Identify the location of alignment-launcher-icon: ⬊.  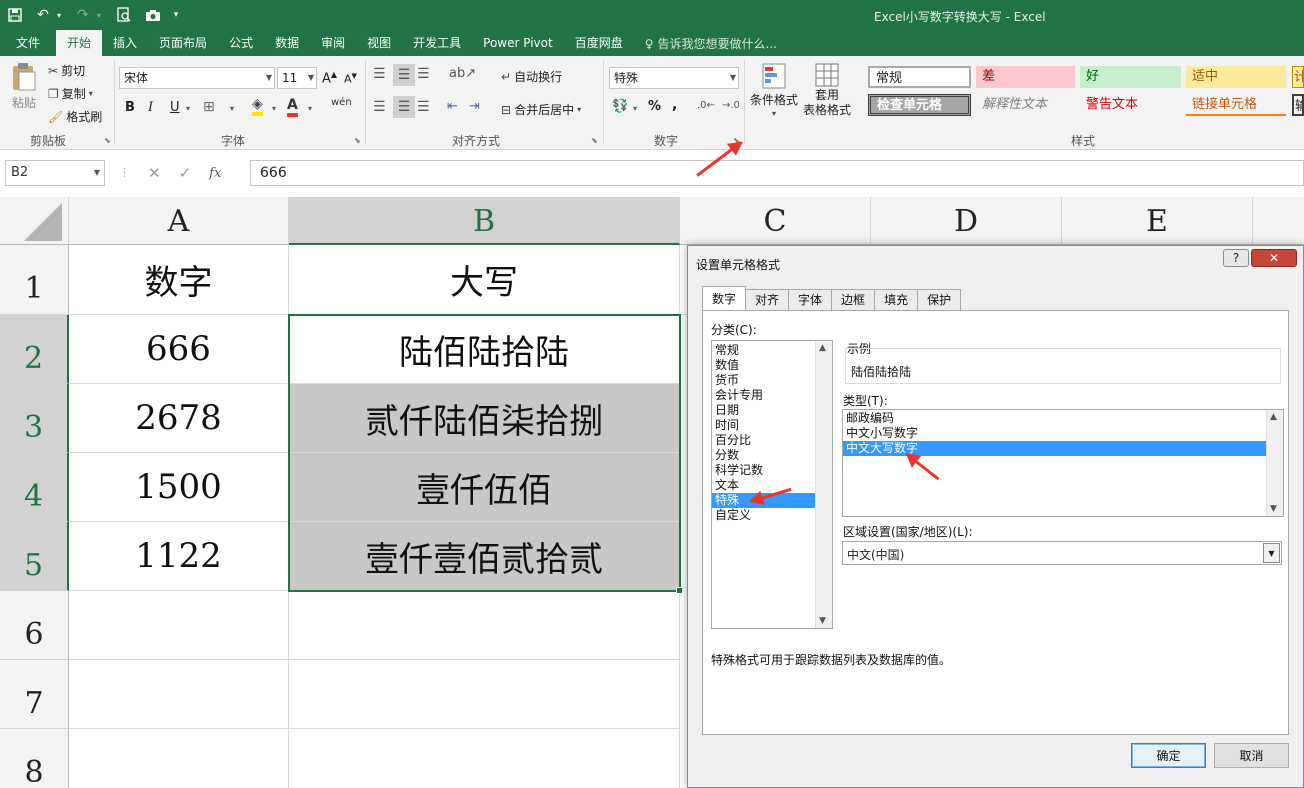
(594, 140).